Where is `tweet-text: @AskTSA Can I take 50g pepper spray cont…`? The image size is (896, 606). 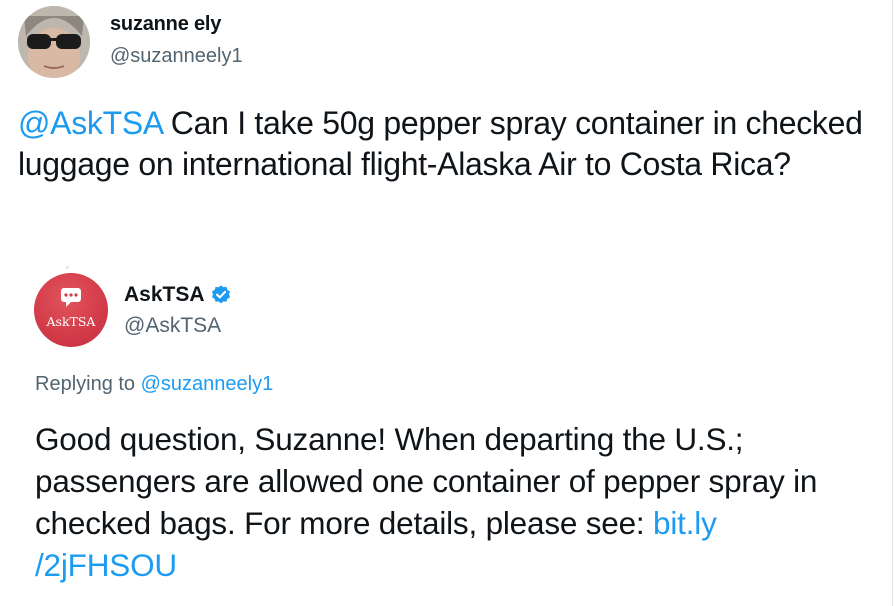
tweet-text: @AskTSA Can I take 50g pepper spray cont… is located at coordinates (448, 144).